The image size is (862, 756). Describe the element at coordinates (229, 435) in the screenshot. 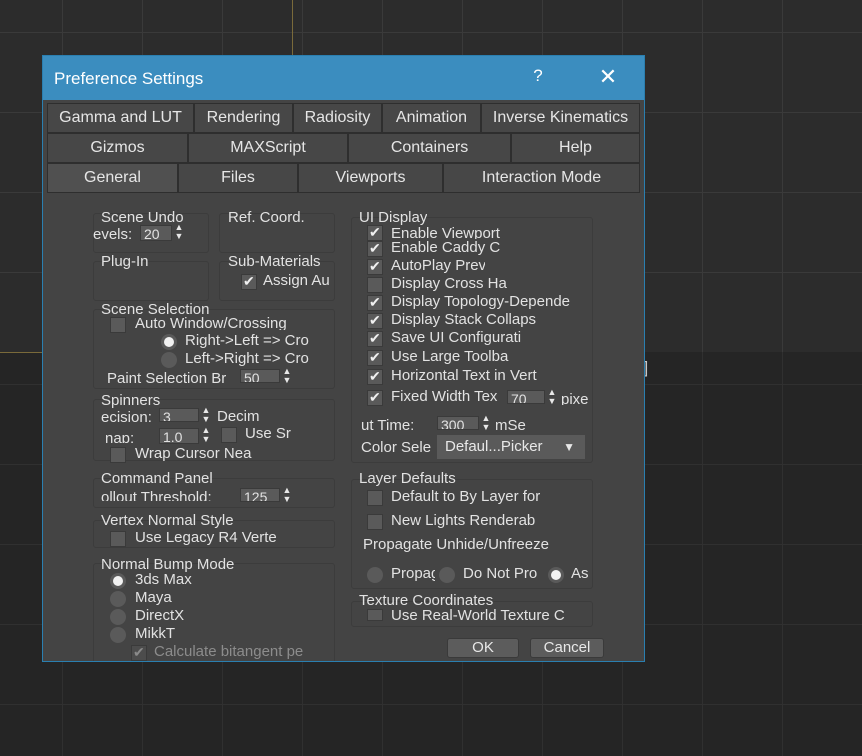

I see `use-snap-checkbox` at that location.